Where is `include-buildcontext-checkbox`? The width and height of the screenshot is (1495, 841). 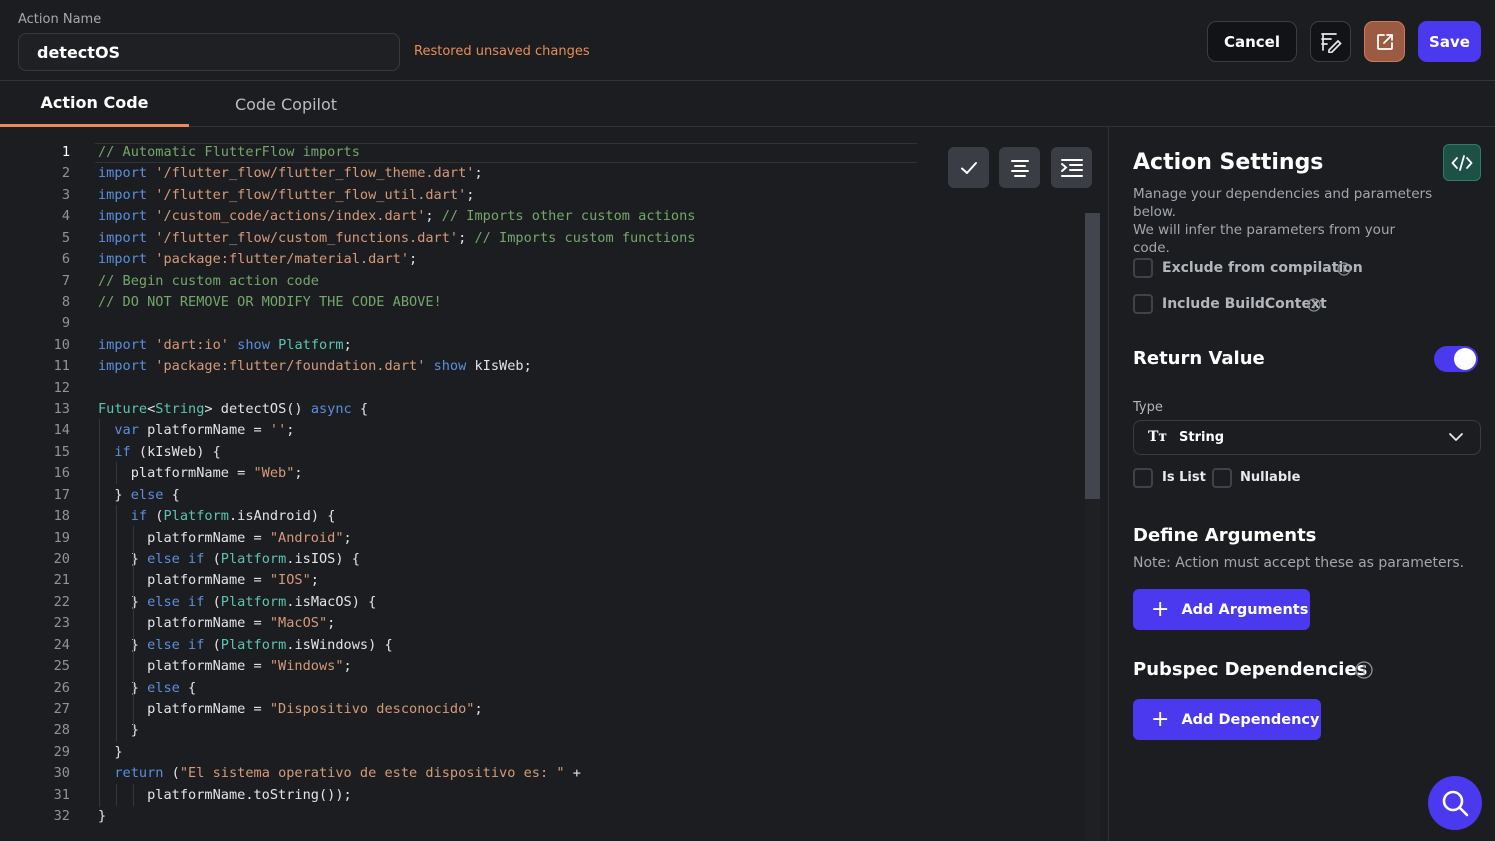 include-buildcontext-checkbox is located at coordinates (1143, 304).